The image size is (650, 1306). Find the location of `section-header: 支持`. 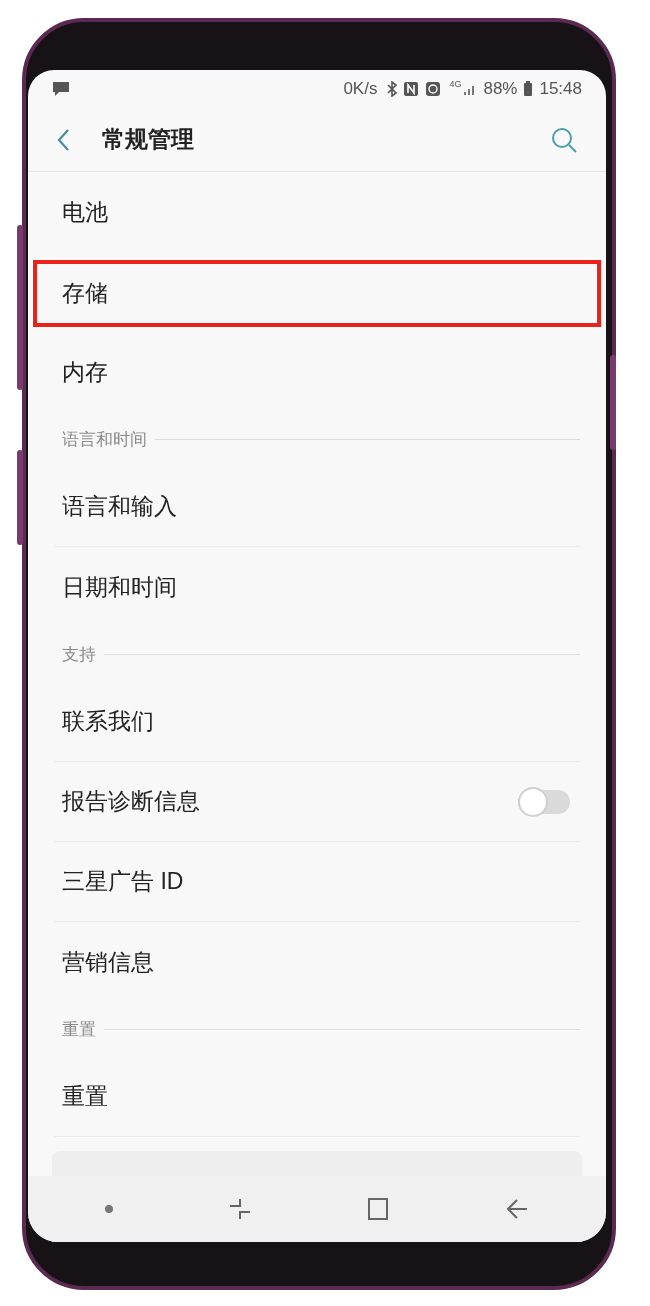

section-header: 支持 is located at coordinates (79, 654).